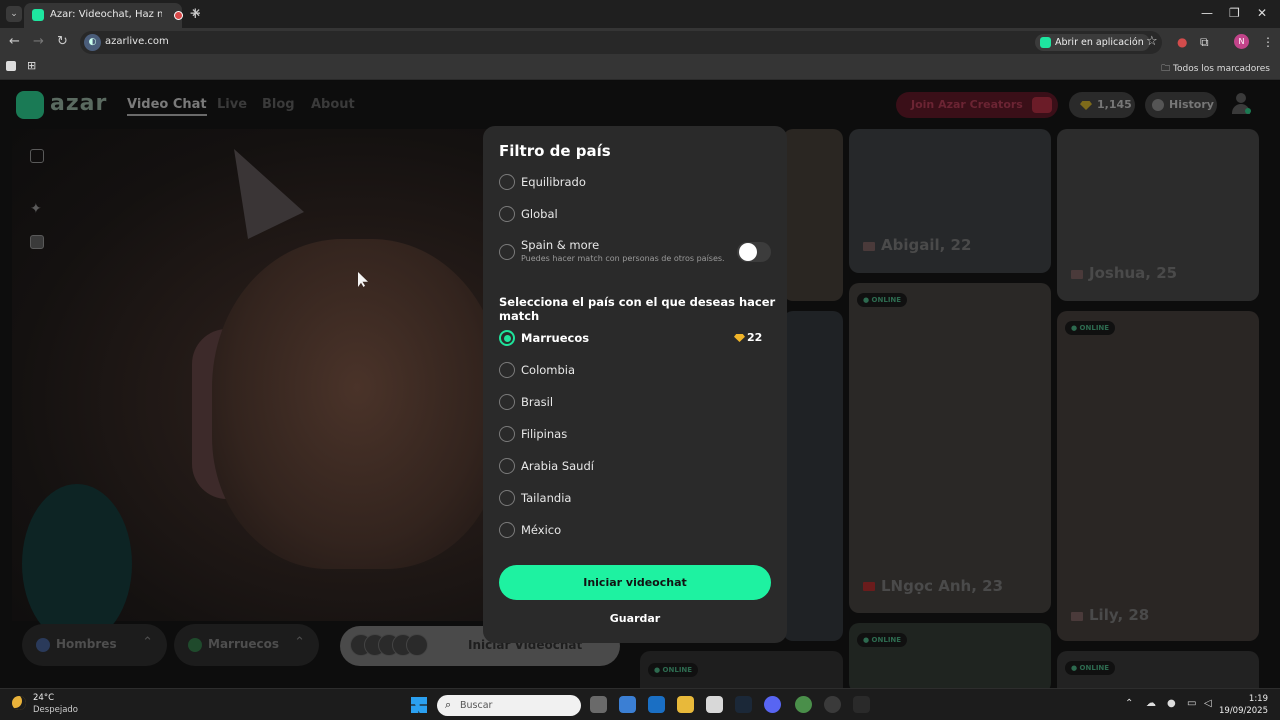 This screenshot has height=720, width=1280. I want to click on avatar-stack, so click(390, 646).